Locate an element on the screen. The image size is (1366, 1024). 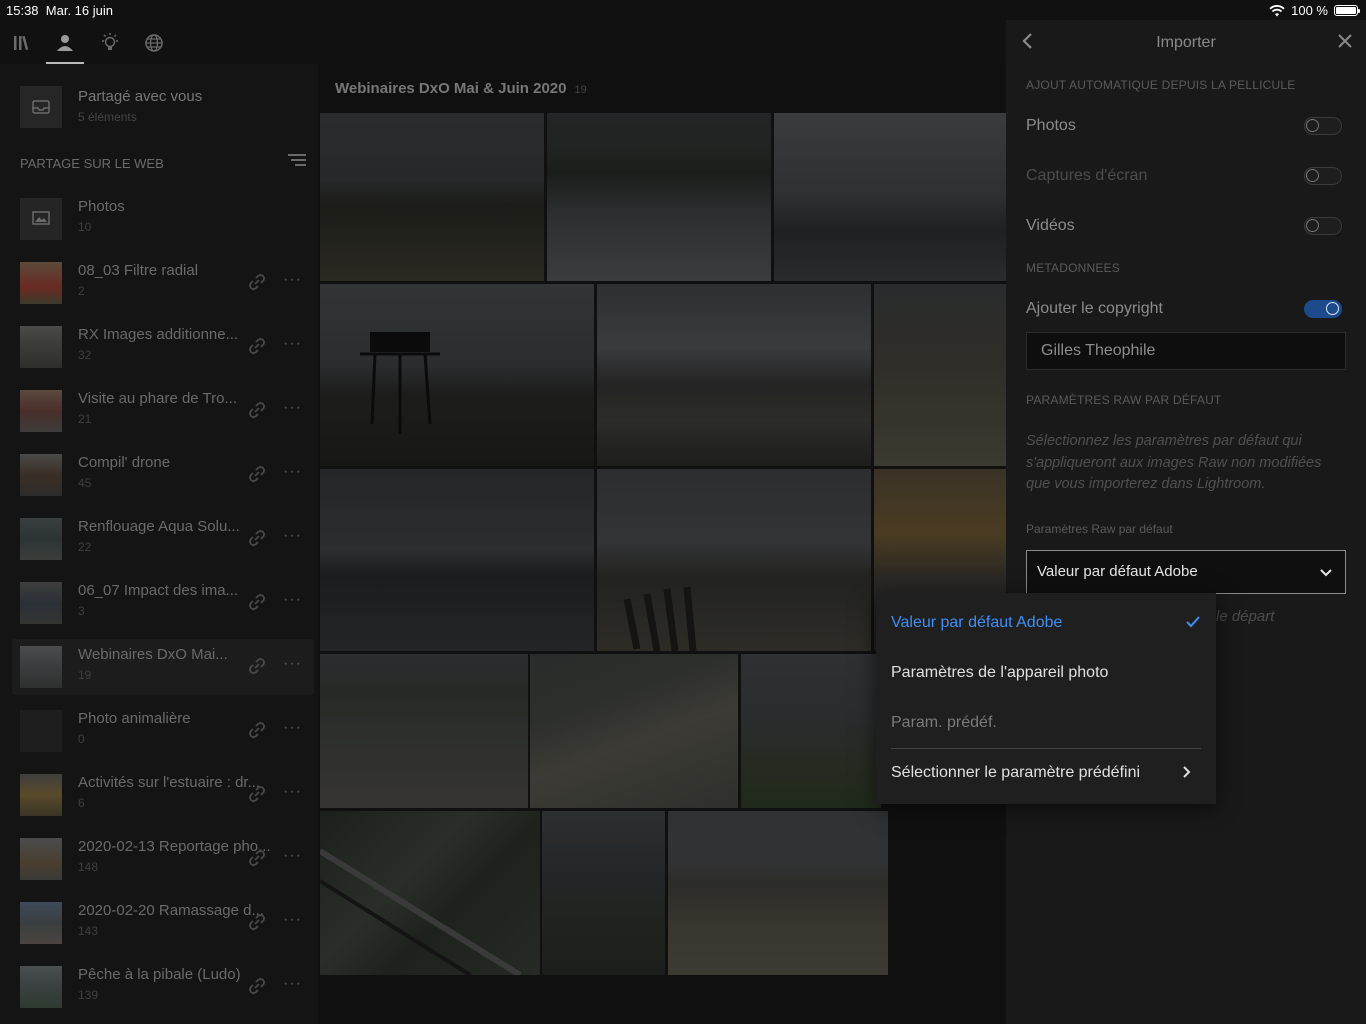
library-tab-icon is located at coordinates (23, 43).